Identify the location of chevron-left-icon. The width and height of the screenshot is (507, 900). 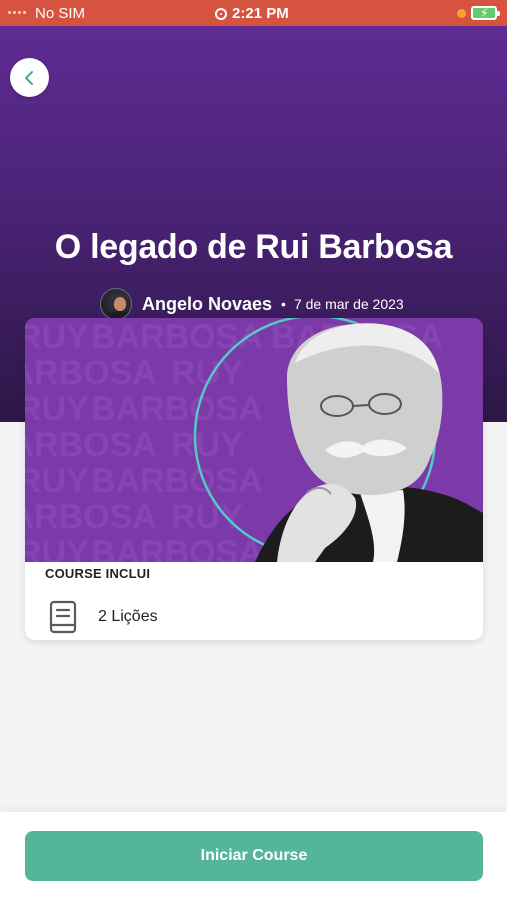
(28, 77).